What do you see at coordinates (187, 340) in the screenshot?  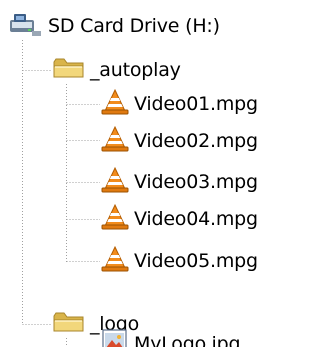 I see `file-label: MyLogo.jpg` at bounding box center [187, 340].